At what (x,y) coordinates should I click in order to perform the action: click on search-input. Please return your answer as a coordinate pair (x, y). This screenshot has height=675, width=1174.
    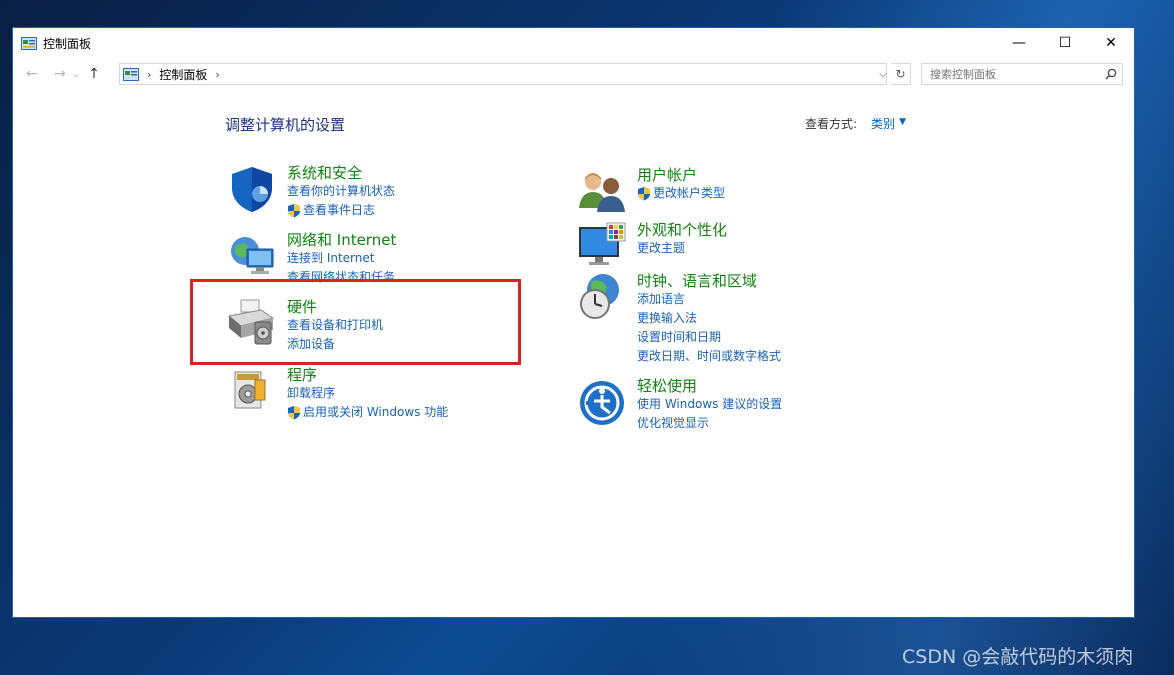
    Looking at the image, I should click on (1011, 74).